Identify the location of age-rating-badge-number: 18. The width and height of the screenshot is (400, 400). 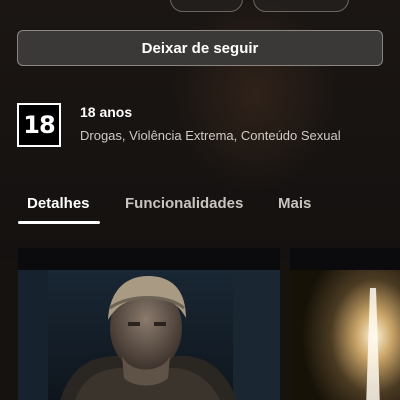
(39, 125).